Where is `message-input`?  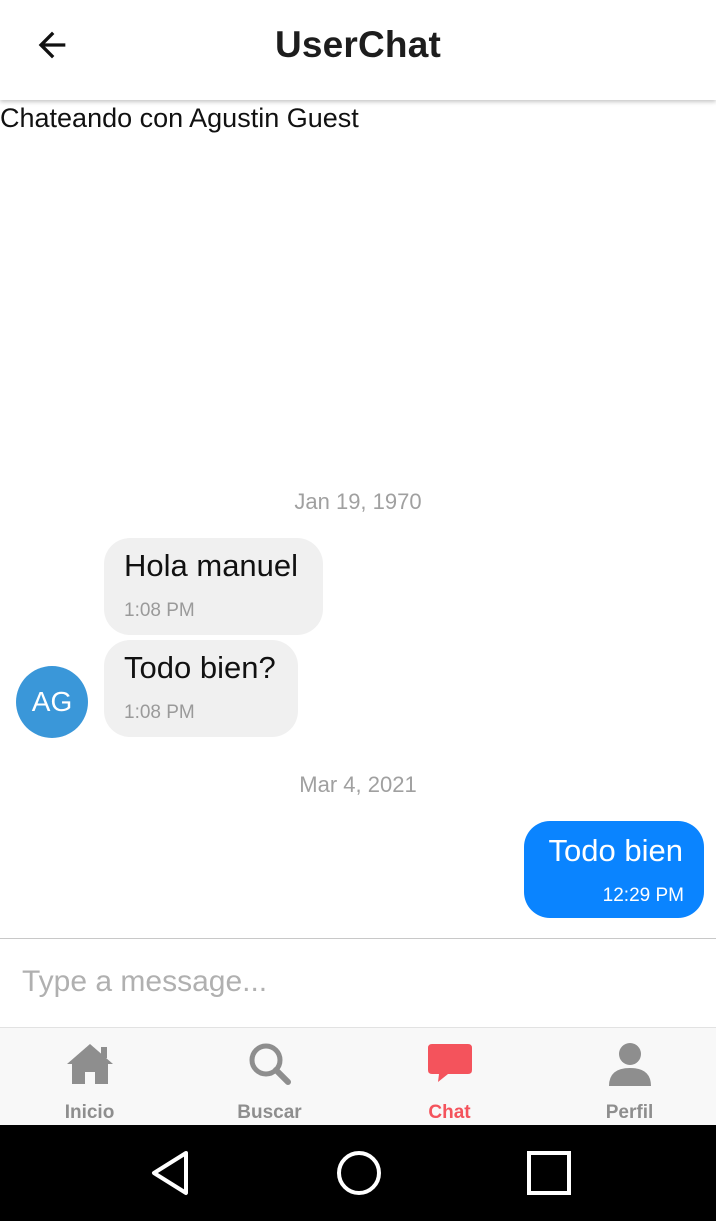
message-input is located at coordinates (352, 982).